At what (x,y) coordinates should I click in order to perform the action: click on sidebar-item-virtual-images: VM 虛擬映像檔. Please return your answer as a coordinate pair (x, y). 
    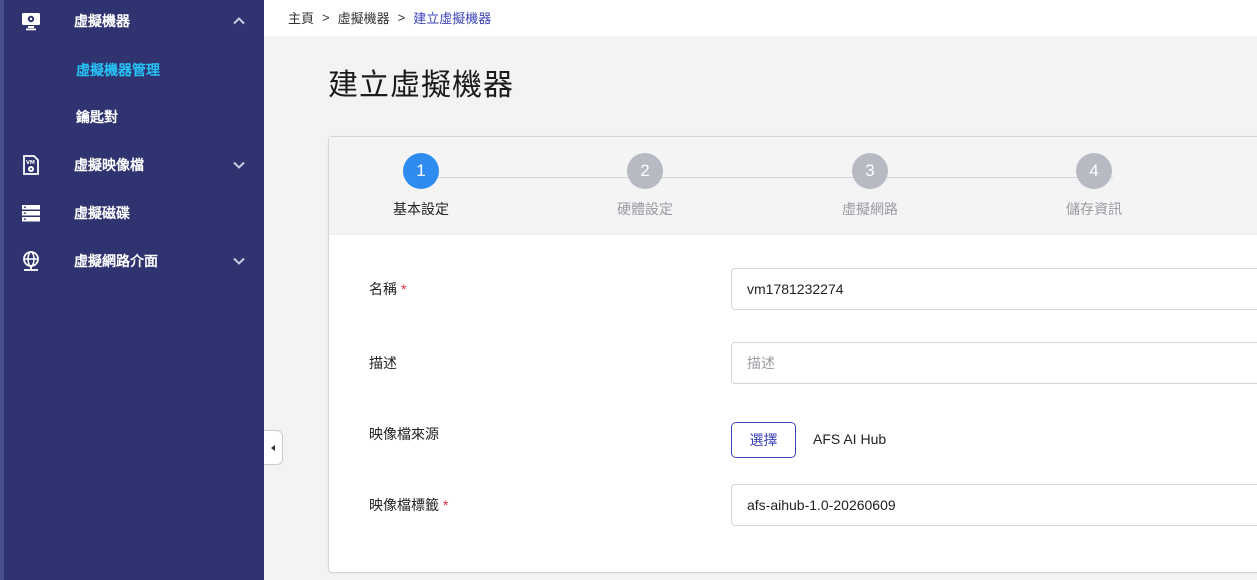
    Looking at the image, I should click on (134, 165).